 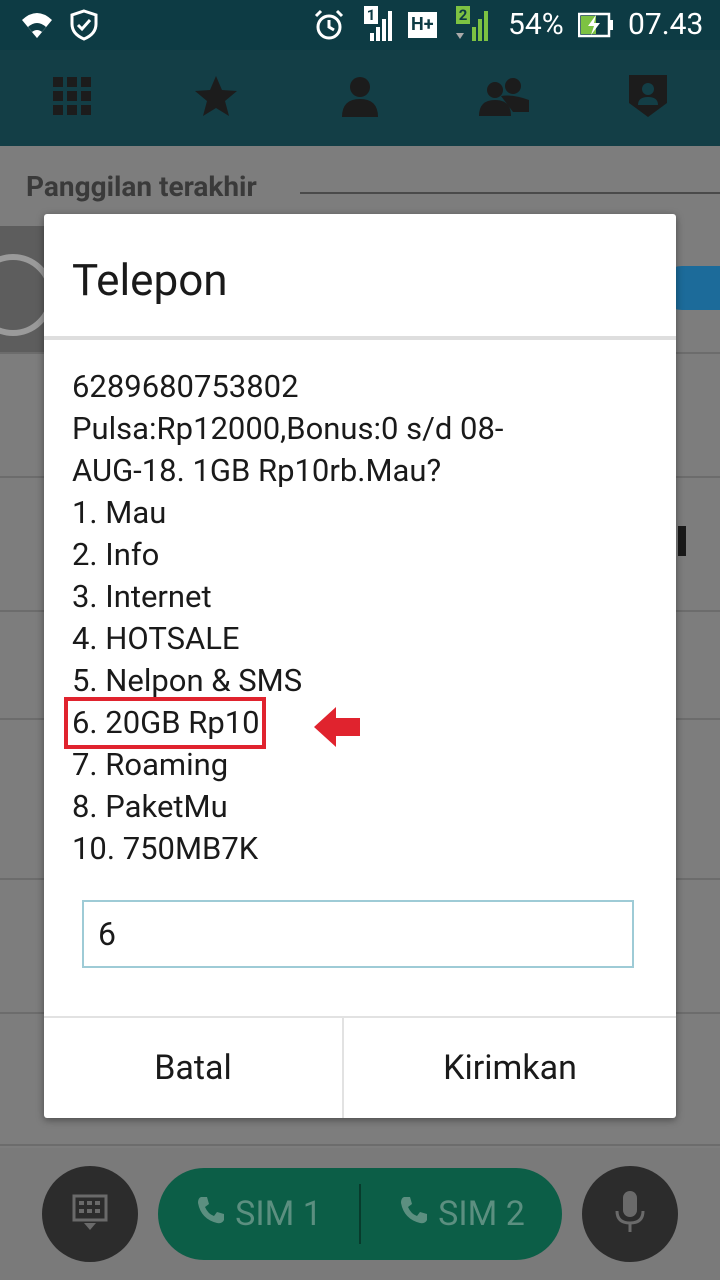 I want to click on profile-tab, so click(x=648, y=98).